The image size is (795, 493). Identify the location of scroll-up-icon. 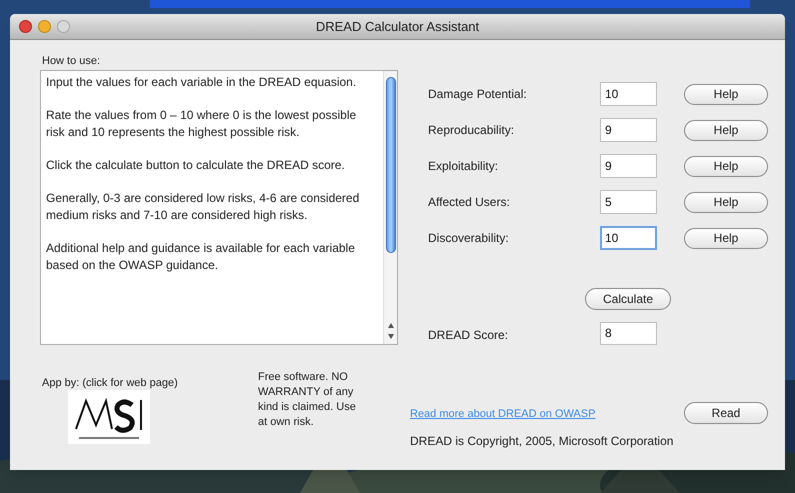
(391, 325).